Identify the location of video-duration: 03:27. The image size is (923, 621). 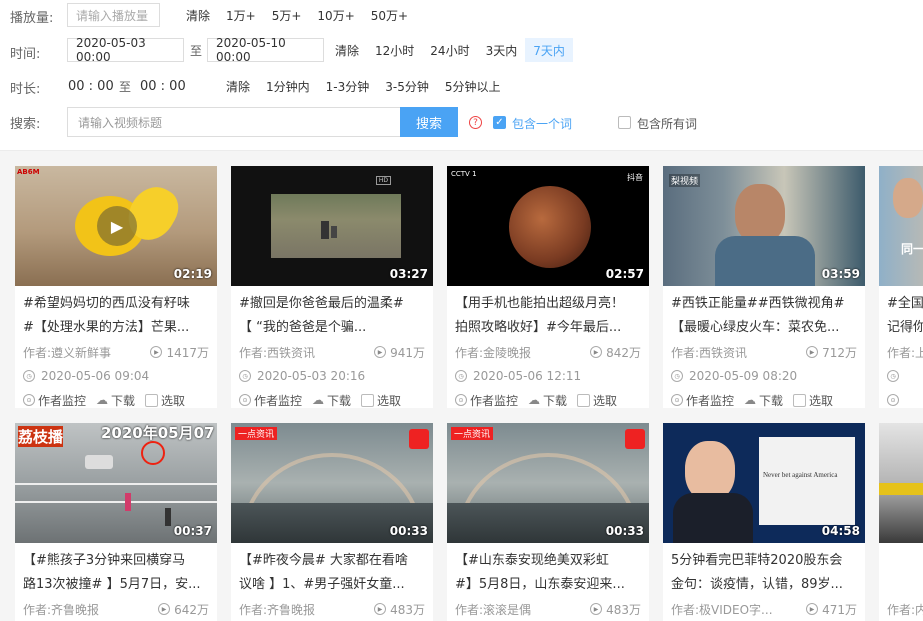
(408, 274).